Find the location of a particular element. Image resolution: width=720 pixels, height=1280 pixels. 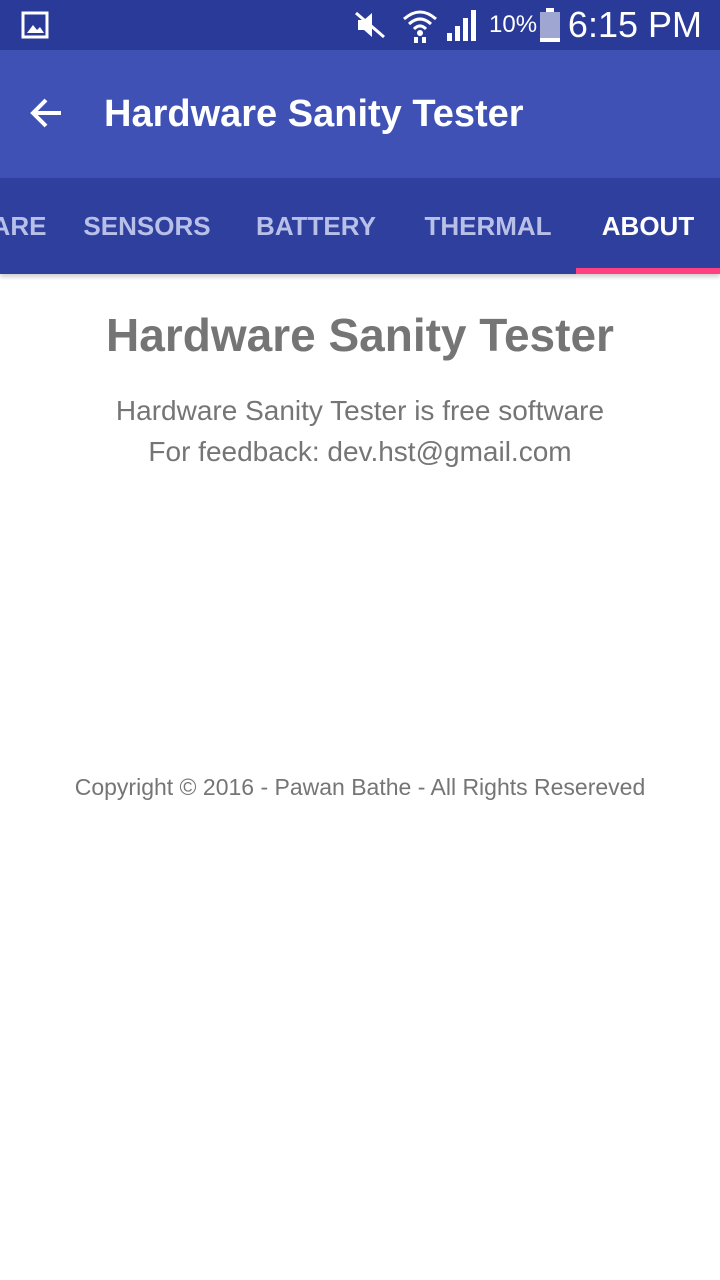

signal-icon is located at coordinates (462, 25).